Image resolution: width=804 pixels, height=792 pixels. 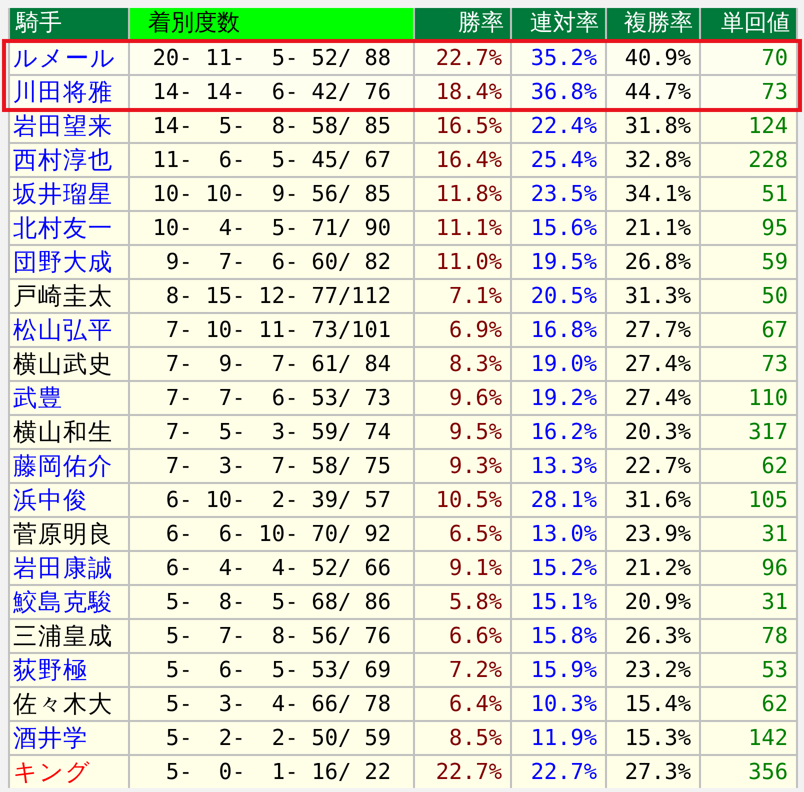 What do you see at coordinates (768, 772) in the screenshot?
I see `table-cell: 356` at bounding box center [768, 772].